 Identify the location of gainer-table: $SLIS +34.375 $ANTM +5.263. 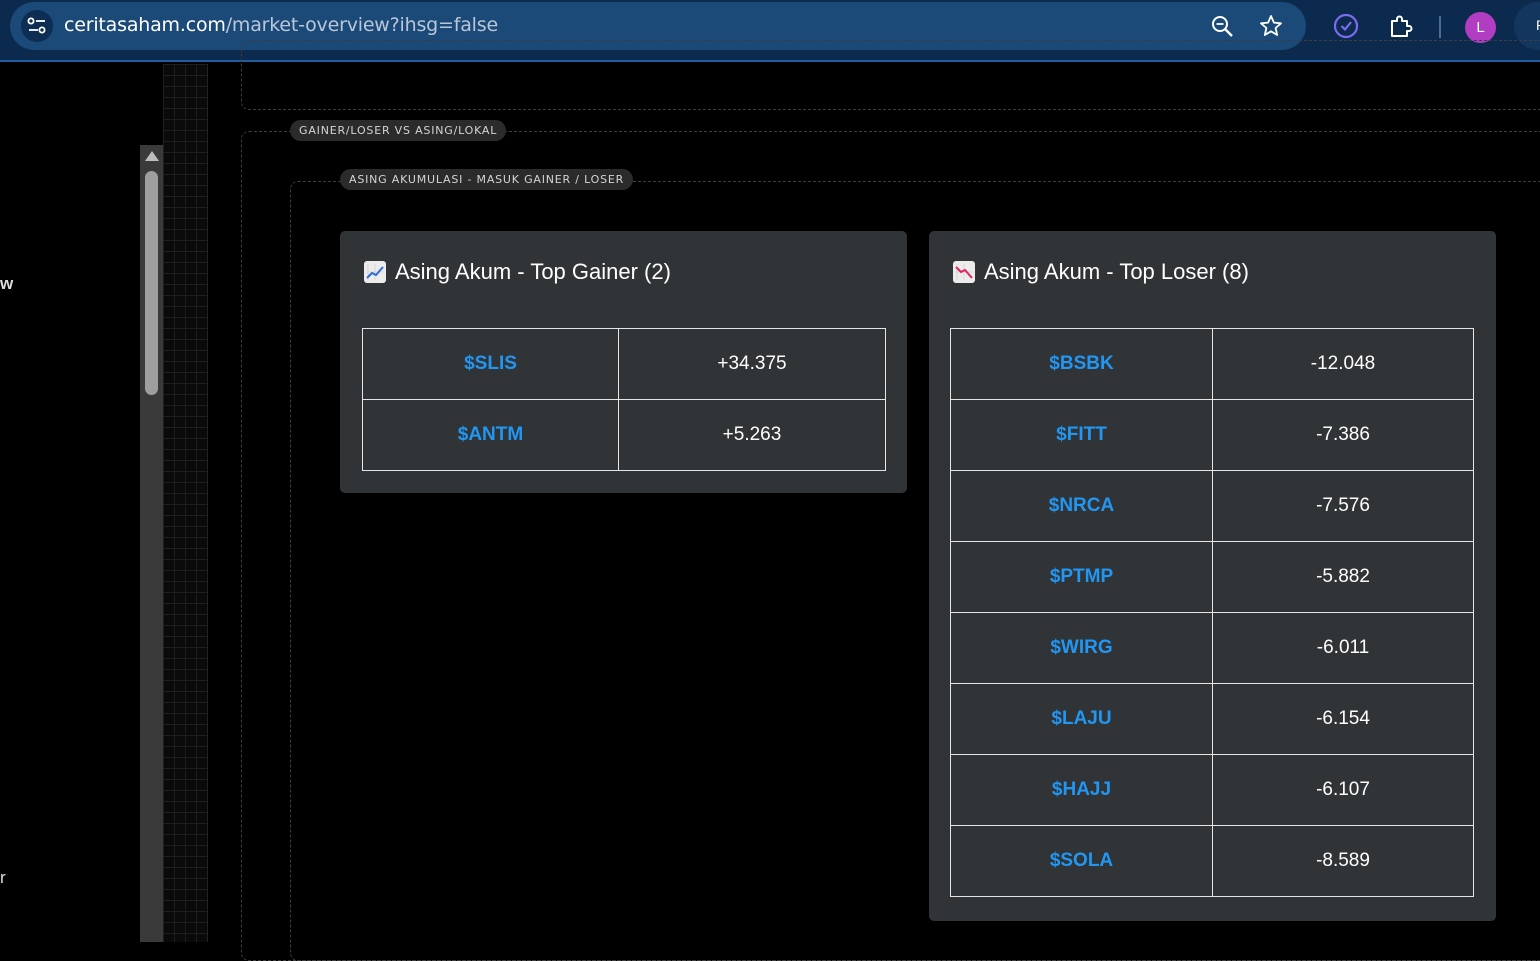
(624, 399).